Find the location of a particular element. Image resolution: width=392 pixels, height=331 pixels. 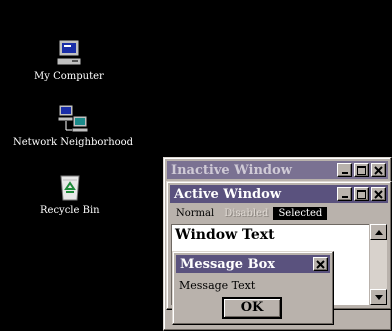

desktop-icon-recycle-bin: Recycle Bin is located at coordinates (70, 194).